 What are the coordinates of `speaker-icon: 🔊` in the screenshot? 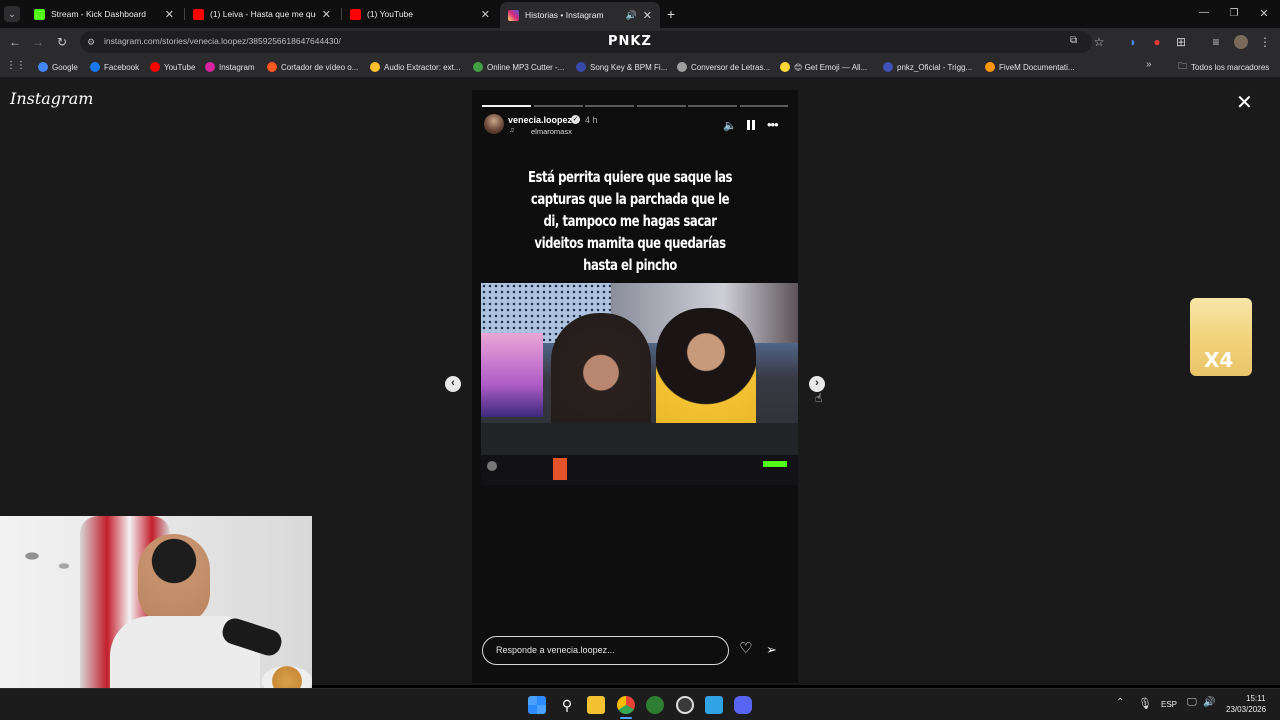 It's located at (631, 15).